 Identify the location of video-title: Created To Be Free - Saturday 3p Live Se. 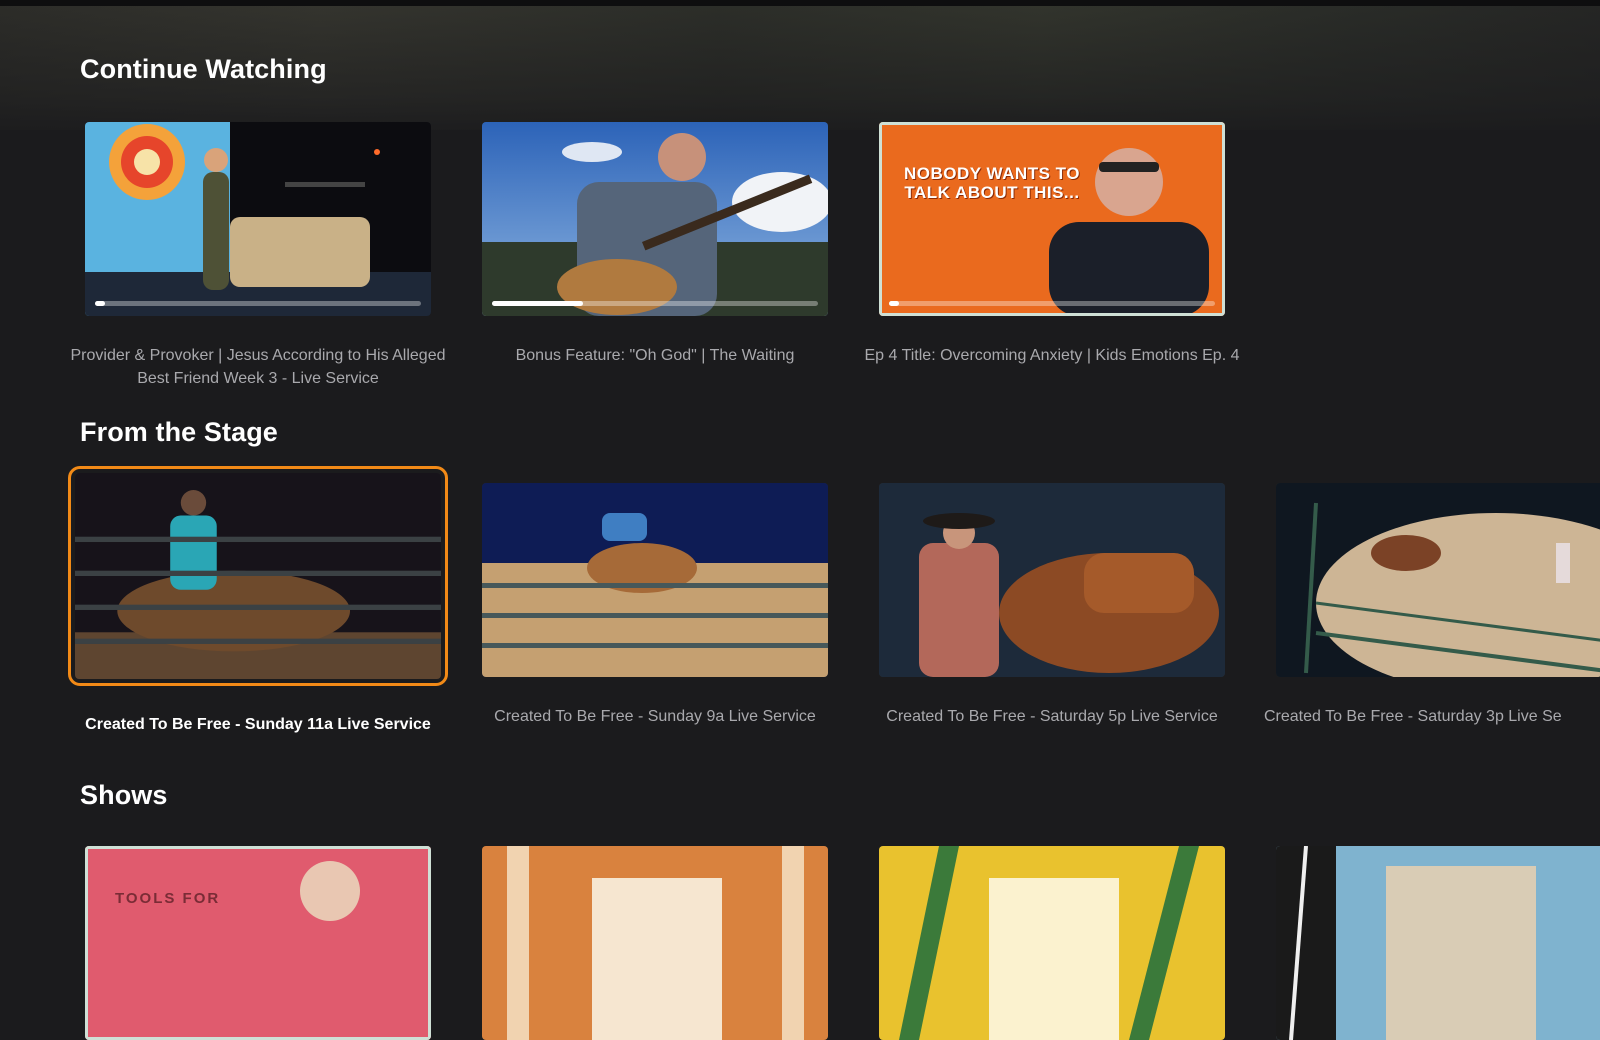
(1413, 716).